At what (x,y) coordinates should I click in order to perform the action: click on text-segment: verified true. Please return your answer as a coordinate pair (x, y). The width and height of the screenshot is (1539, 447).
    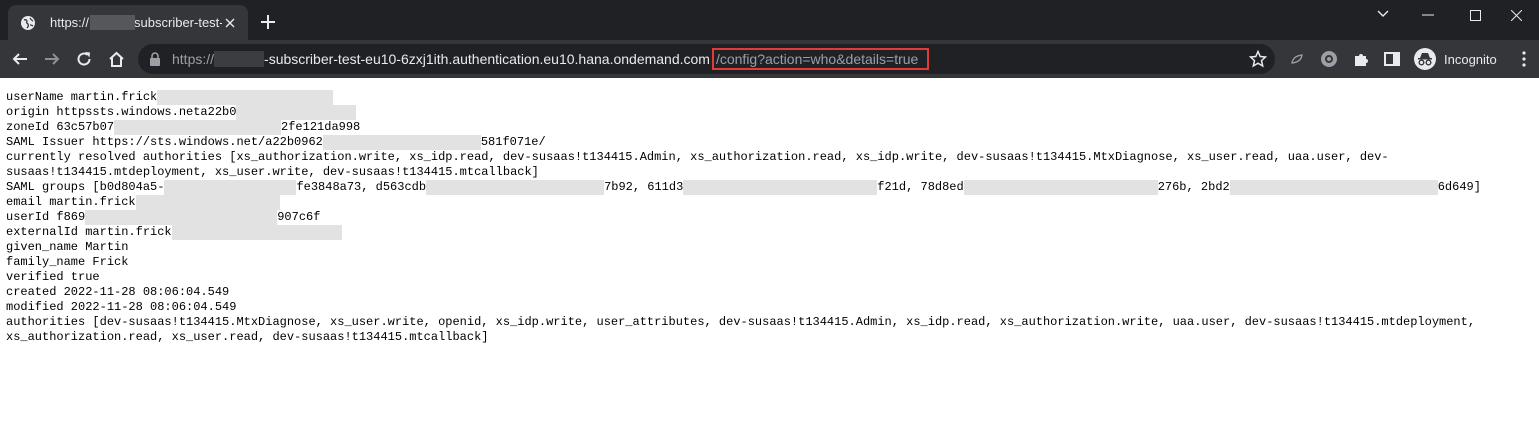
    Looking at the image, I should click on (53, 277).